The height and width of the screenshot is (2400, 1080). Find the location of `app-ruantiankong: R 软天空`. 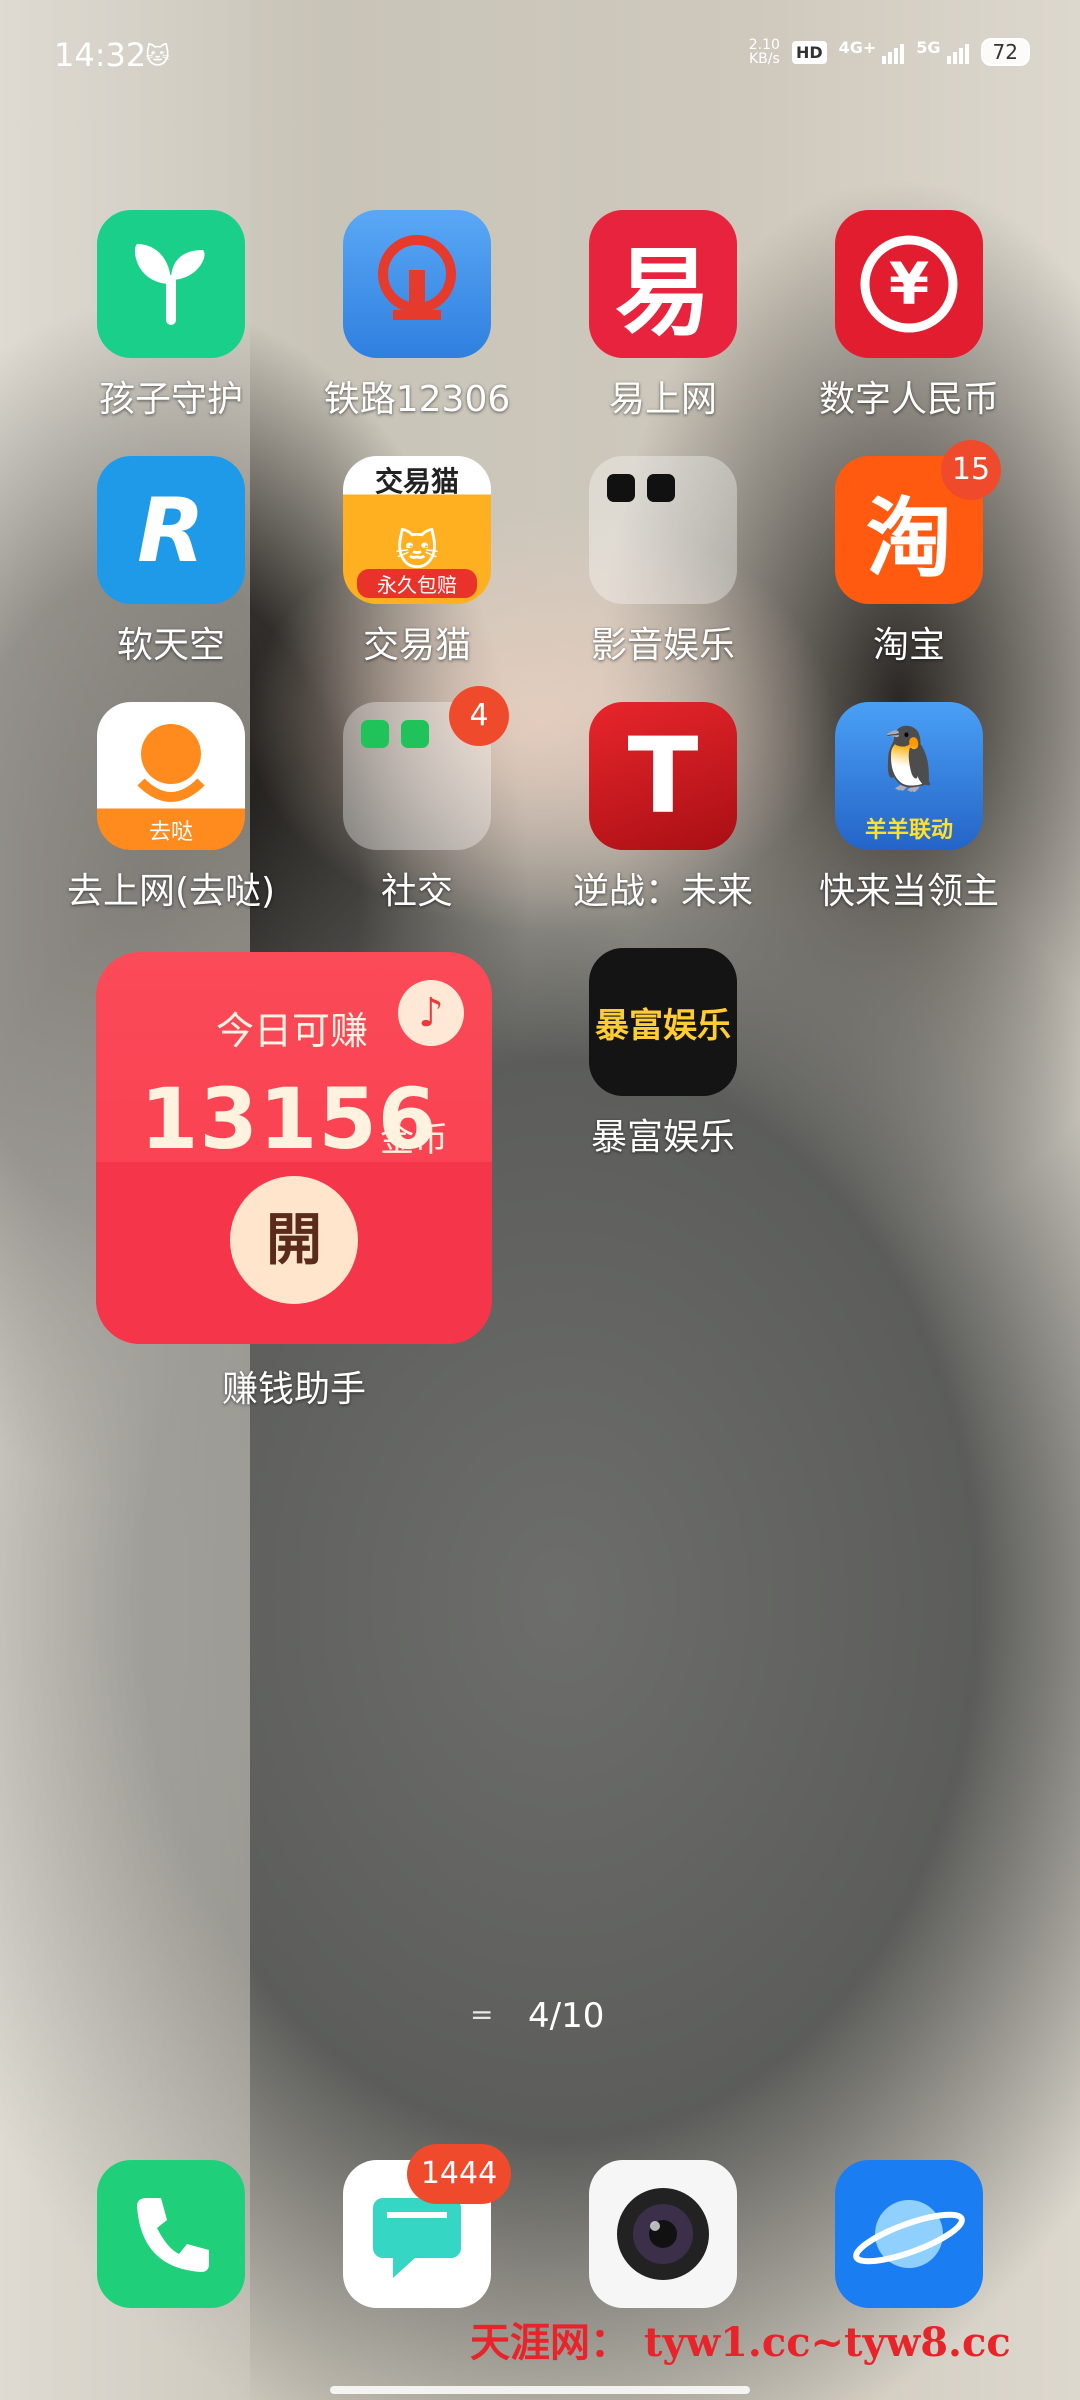

app-ruantiankong: R 软天空 is located at coordinates (171, 562).